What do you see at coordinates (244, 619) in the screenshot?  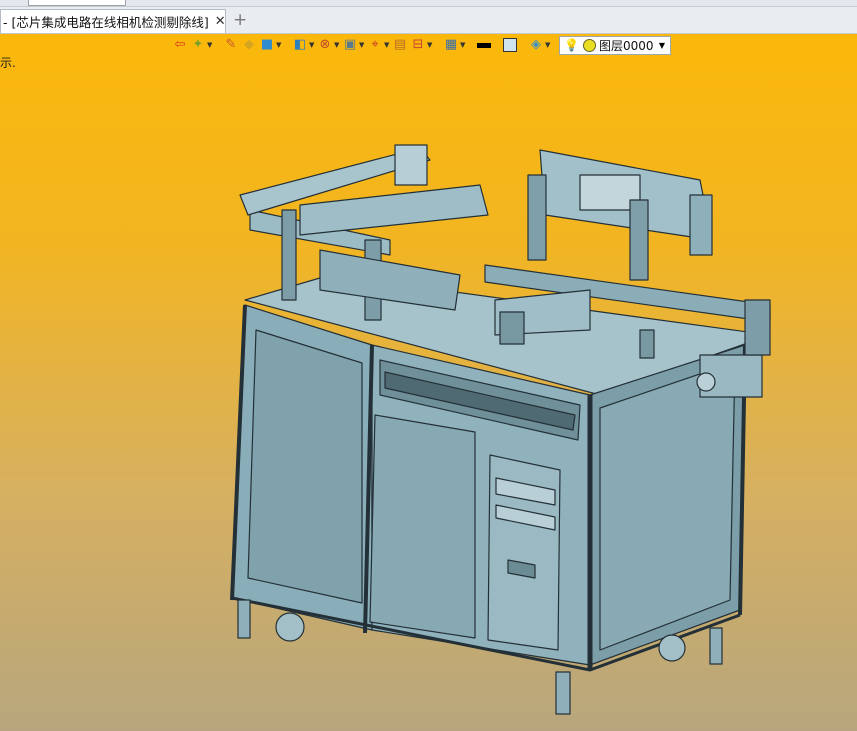 I see `foot-left` at bounding box center [244, 619].